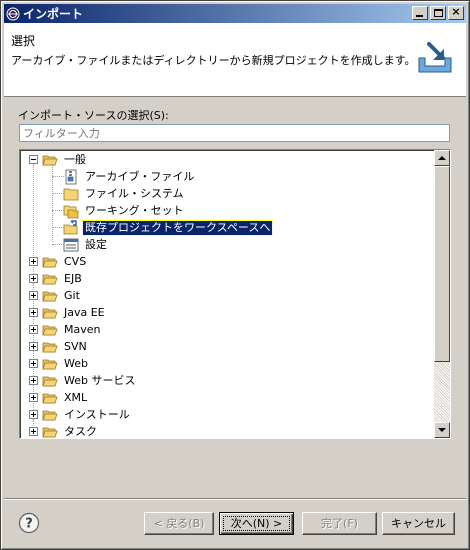 The width and height of the screenshot is (470, 550). Describe the element at coordinates (59, 346) in the screenshot. I see `tree-item-group: SVN` at that location.